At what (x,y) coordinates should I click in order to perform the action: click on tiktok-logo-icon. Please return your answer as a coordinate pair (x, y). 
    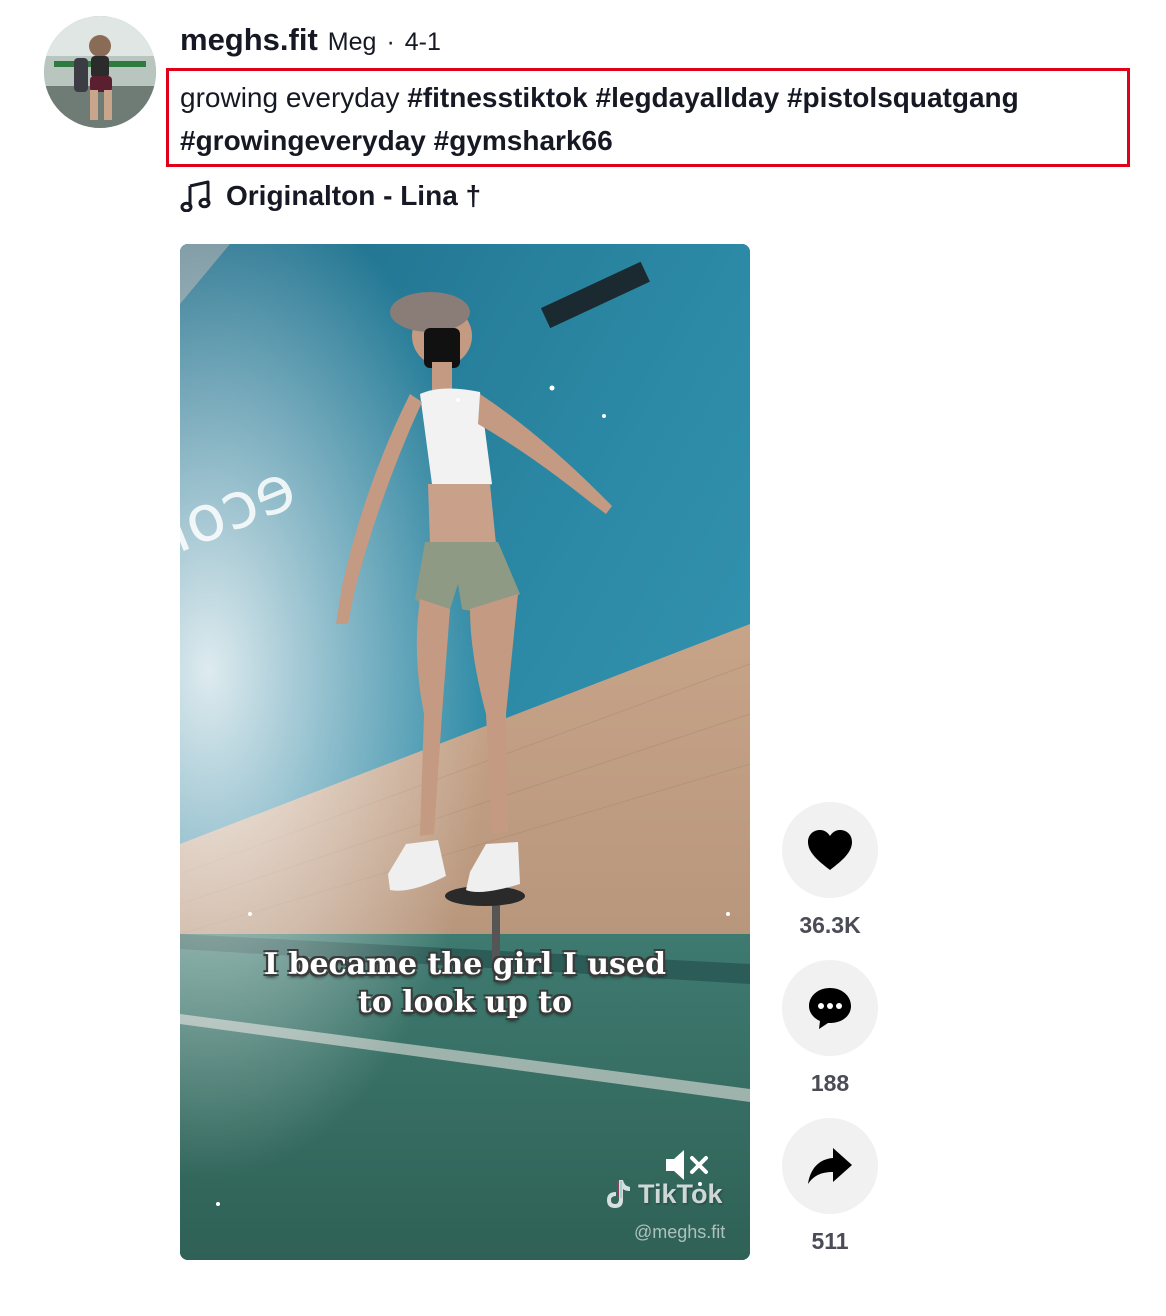
    Looking at the image, I should click on (618, 1194).